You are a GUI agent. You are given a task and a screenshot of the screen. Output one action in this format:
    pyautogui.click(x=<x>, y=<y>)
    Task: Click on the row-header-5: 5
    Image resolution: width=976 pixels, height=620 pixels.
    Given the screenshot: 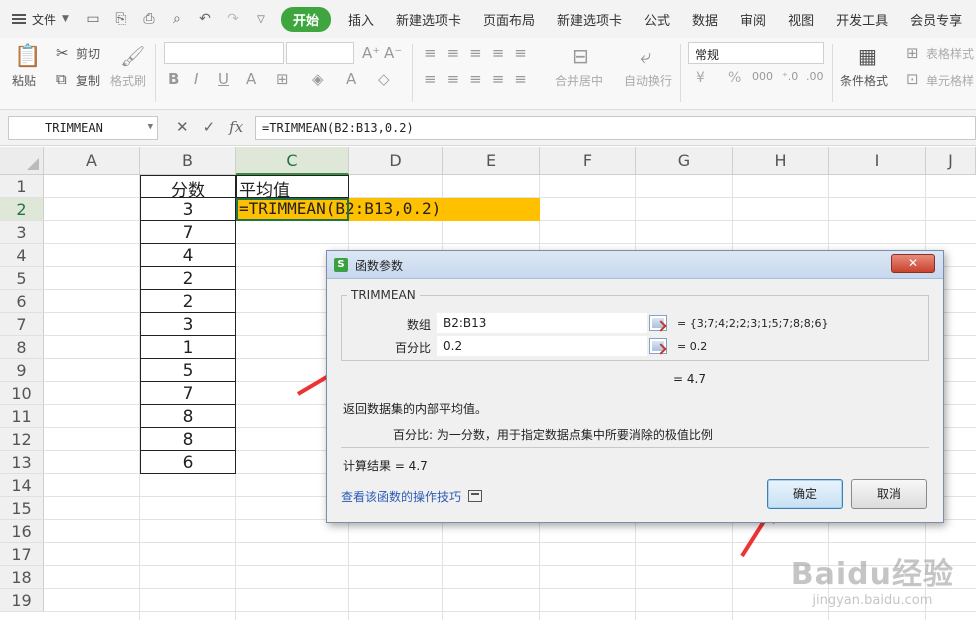 What is the action you would take?
    pyautogui.click(x=22, y=278)
    